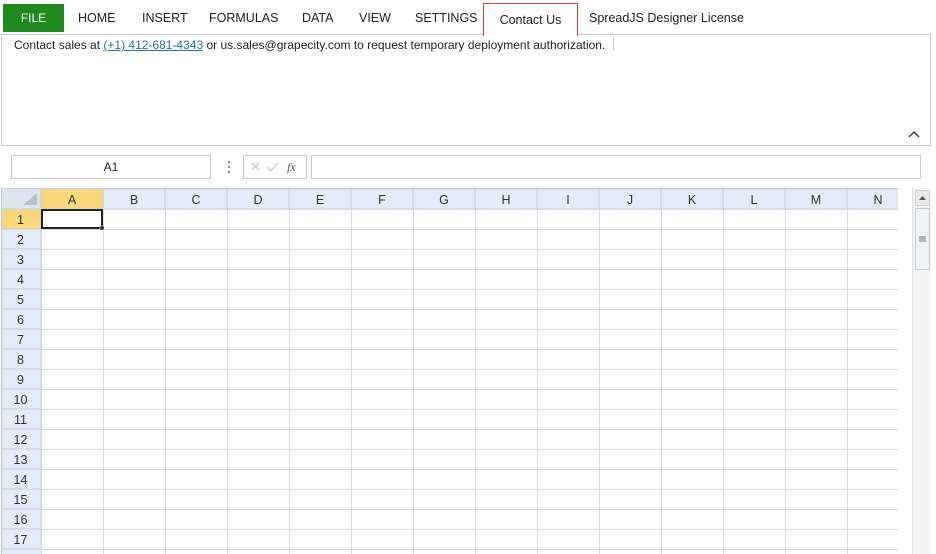 The height and width of the screenshot is (554, 936). What do you see at coordinates (97, 18) in the screenshot?
I see `tab-home: HOME` at bounding box center [97, 18].